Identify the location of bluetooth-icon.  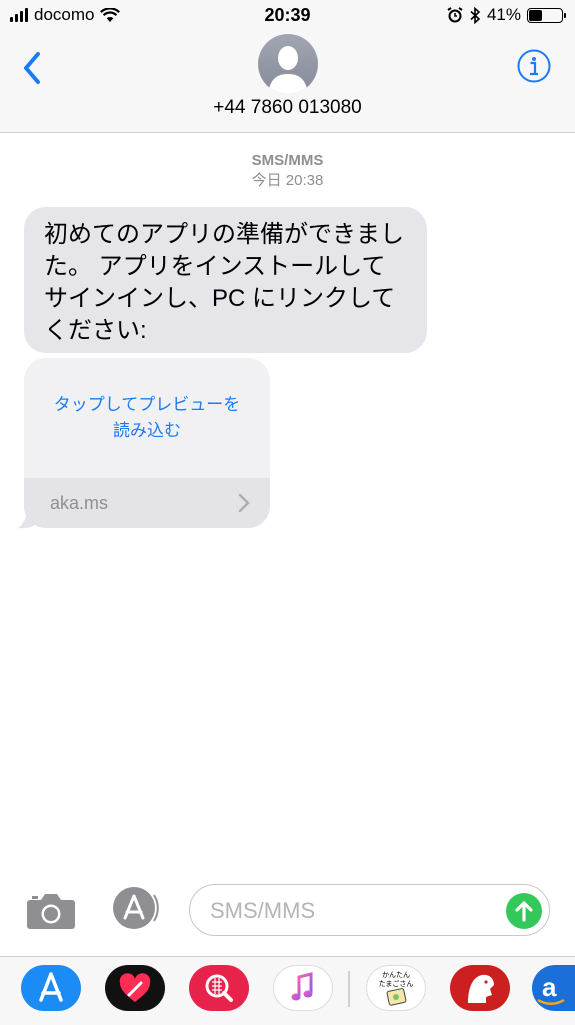
(475, 15).